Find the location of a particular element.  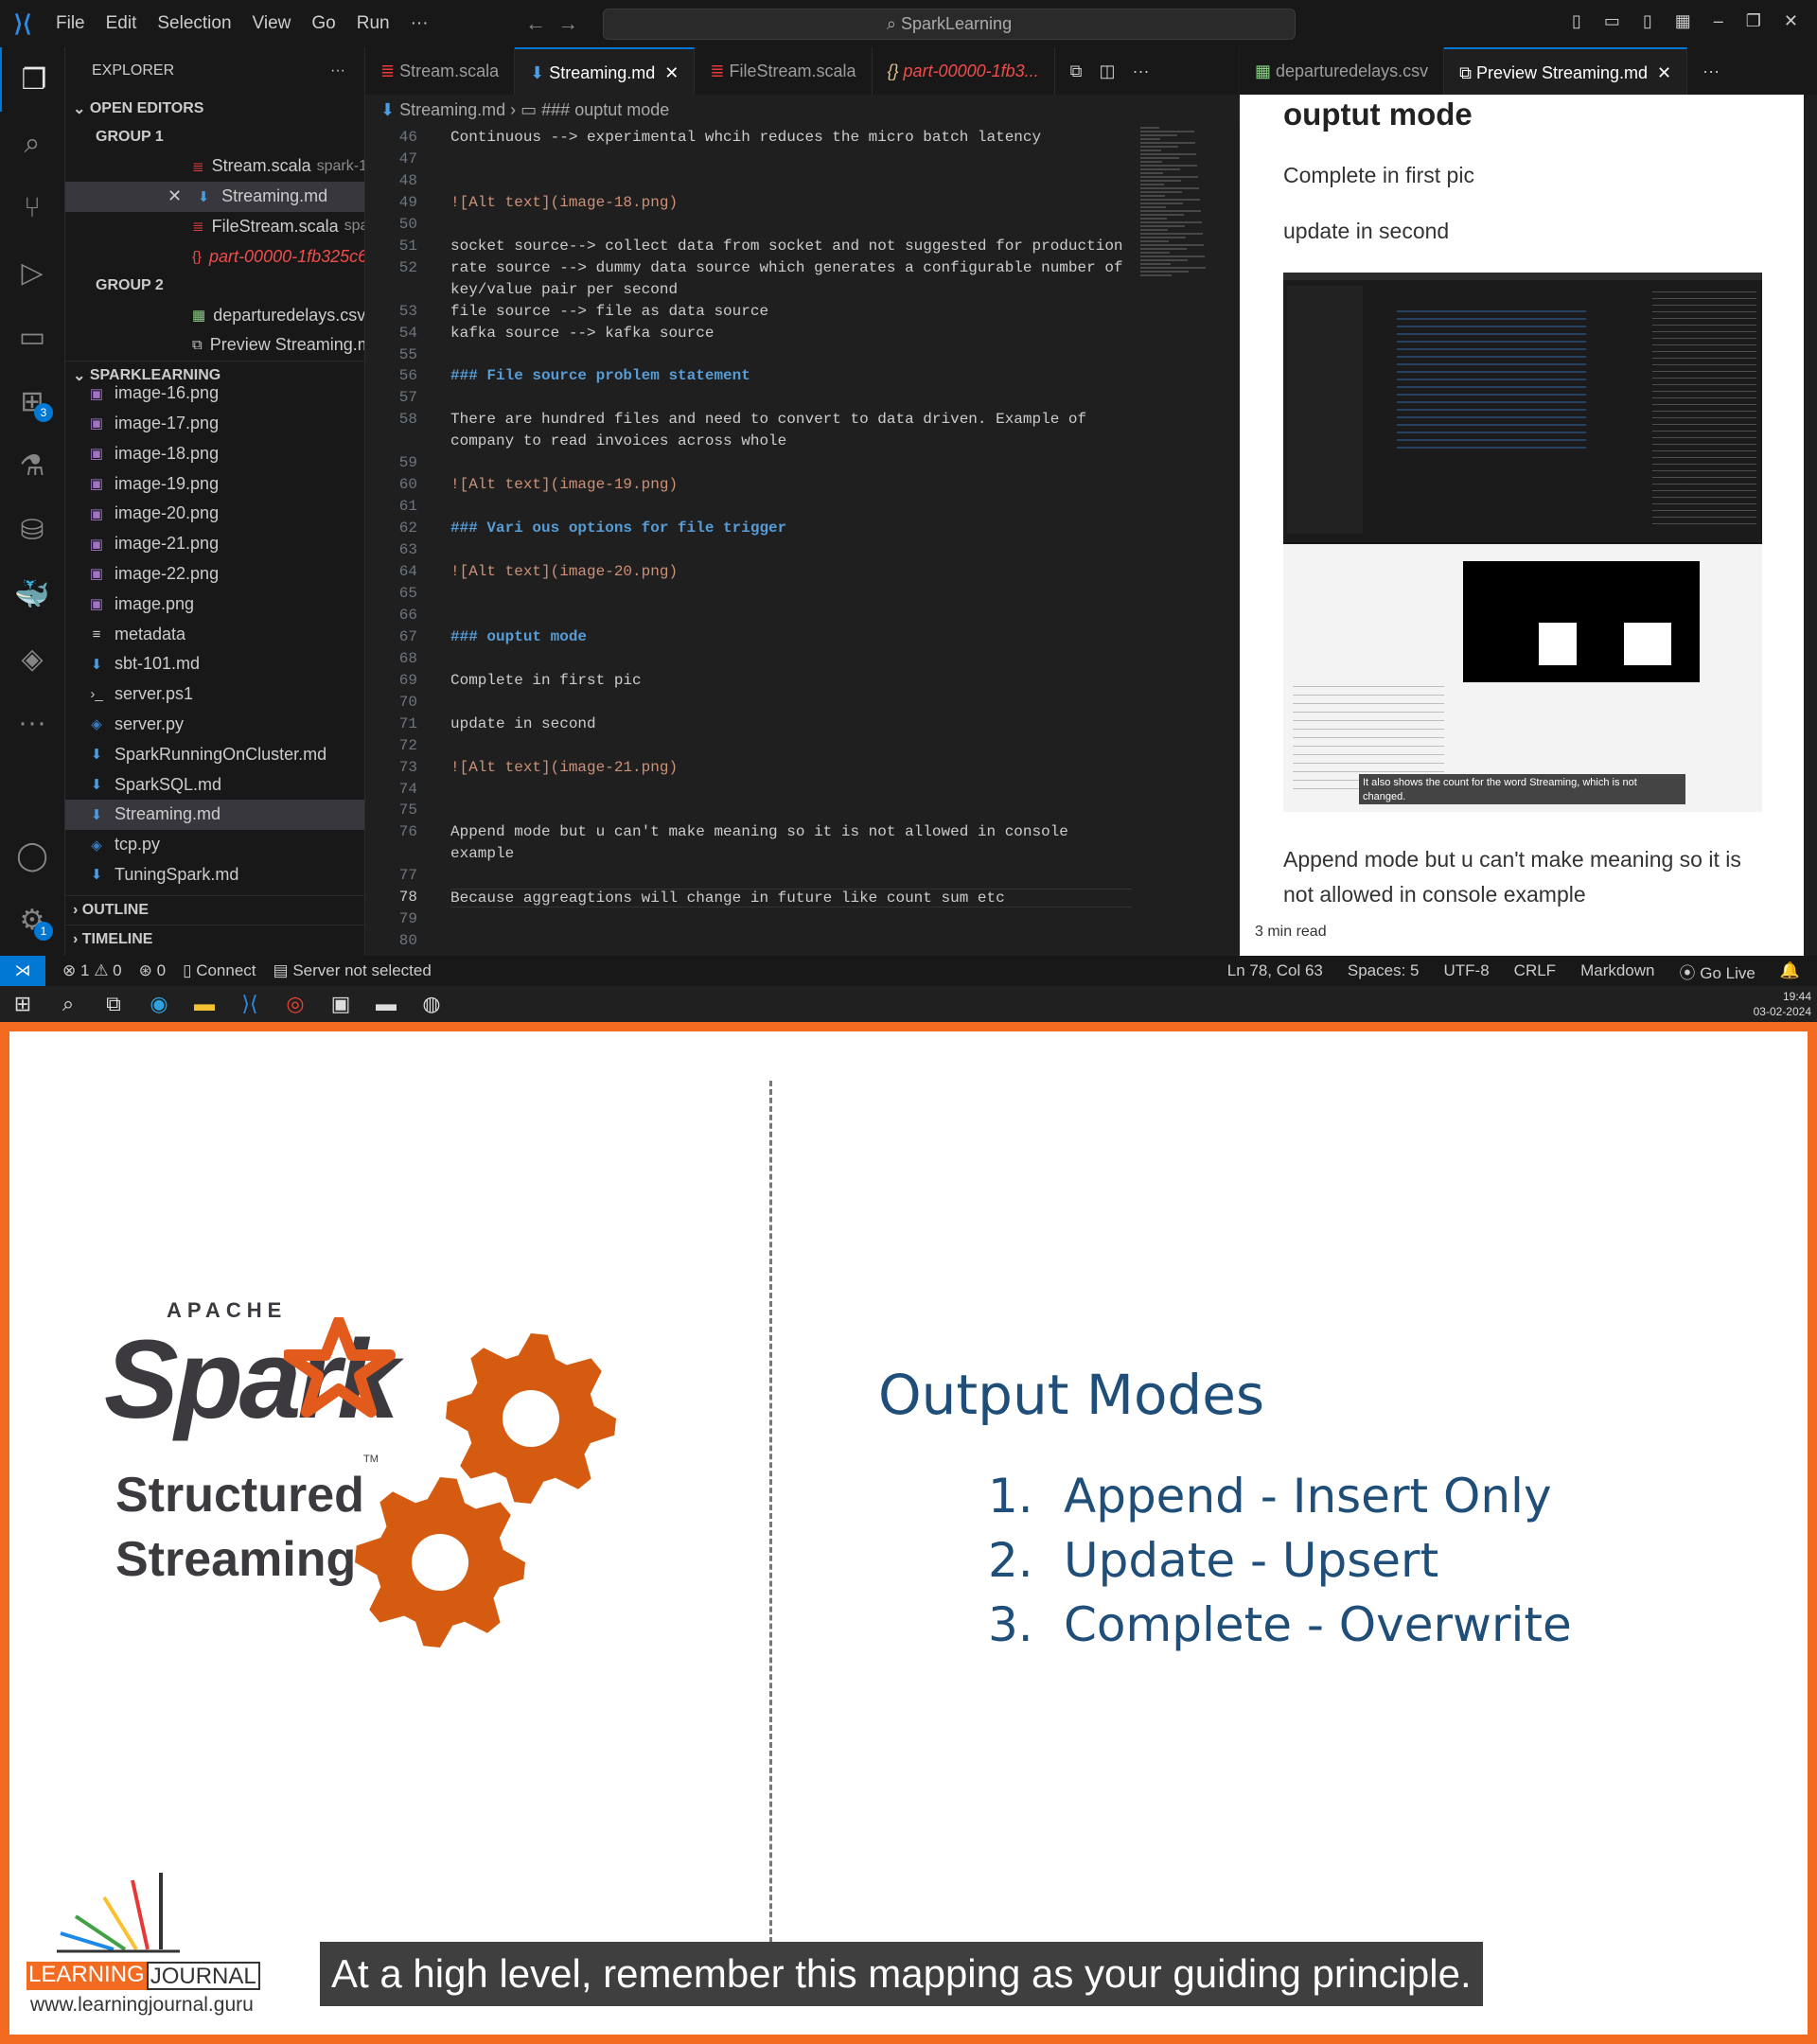

file-explorer-icon: ▬ is located at coordinates (205, 1004).